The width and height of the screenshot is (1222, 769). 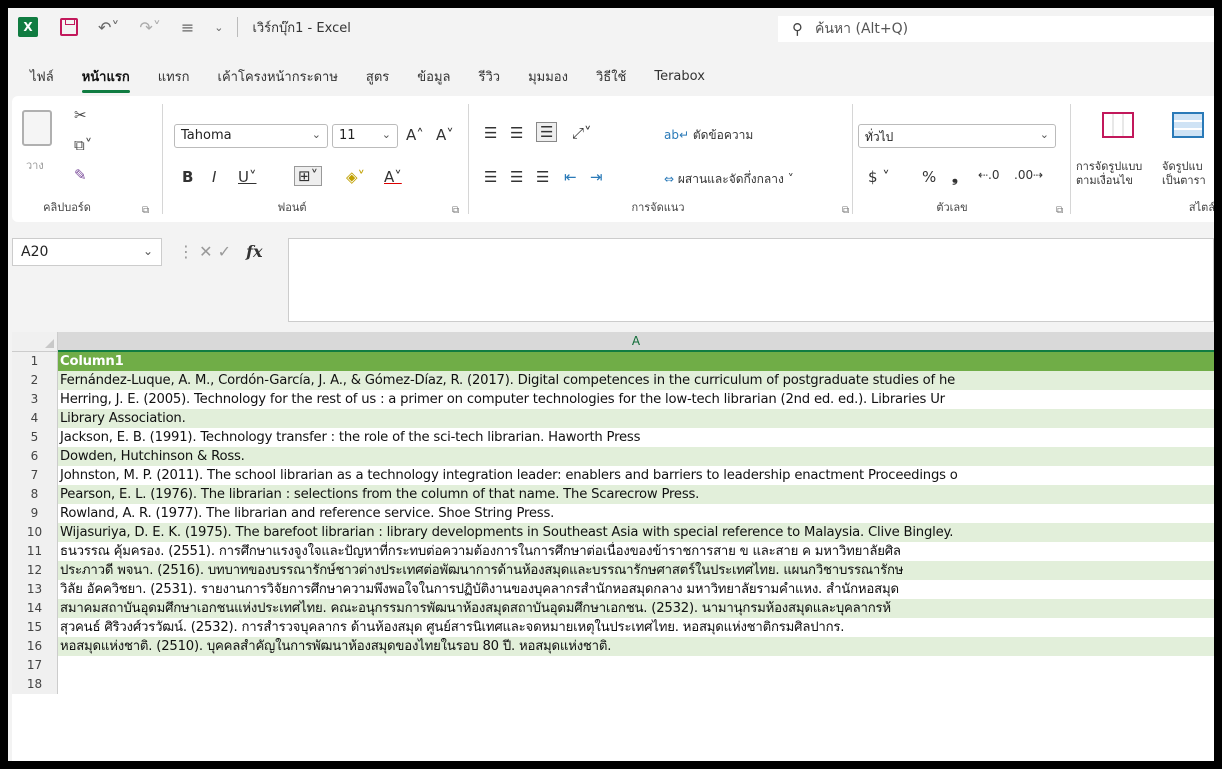 I want to click on align-left-icon: ☰, so click(x=490, y=177).